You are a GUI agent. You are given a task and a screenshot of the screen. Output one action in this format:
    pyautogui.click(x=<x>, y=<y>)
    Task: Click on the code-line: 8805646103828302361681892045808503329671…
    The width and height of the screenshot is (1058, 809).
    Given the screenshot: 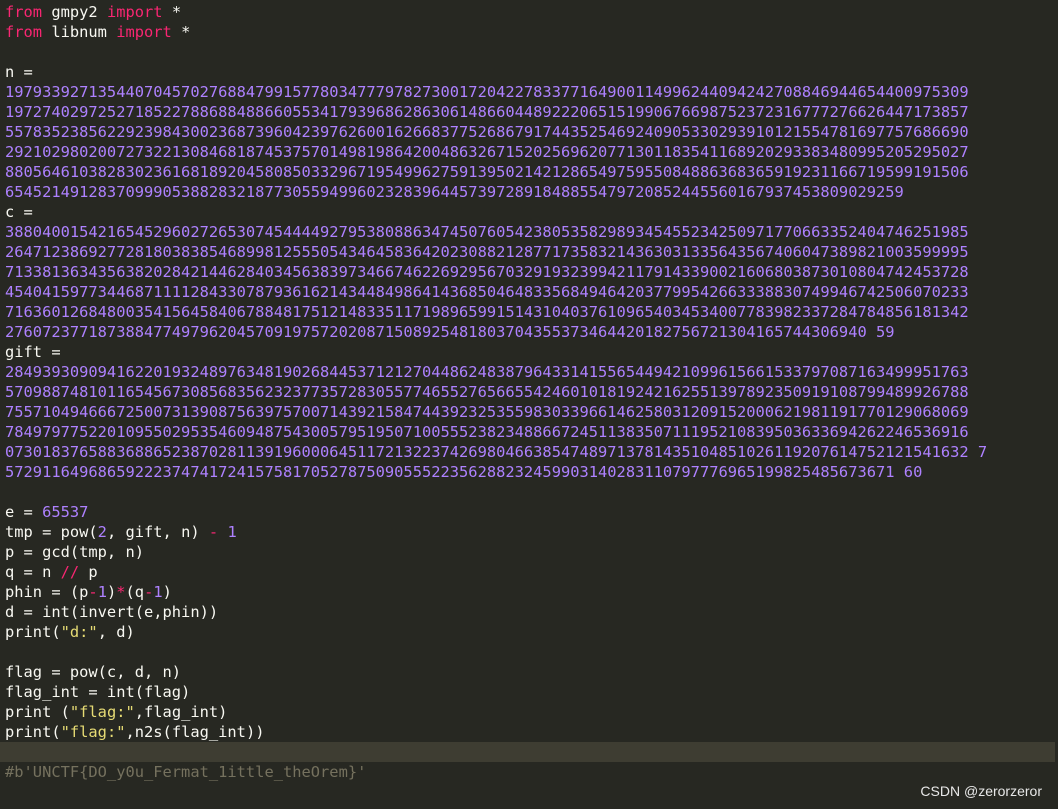 What is the action you would take?
    pyautogui.click(x=530, y=172)
    